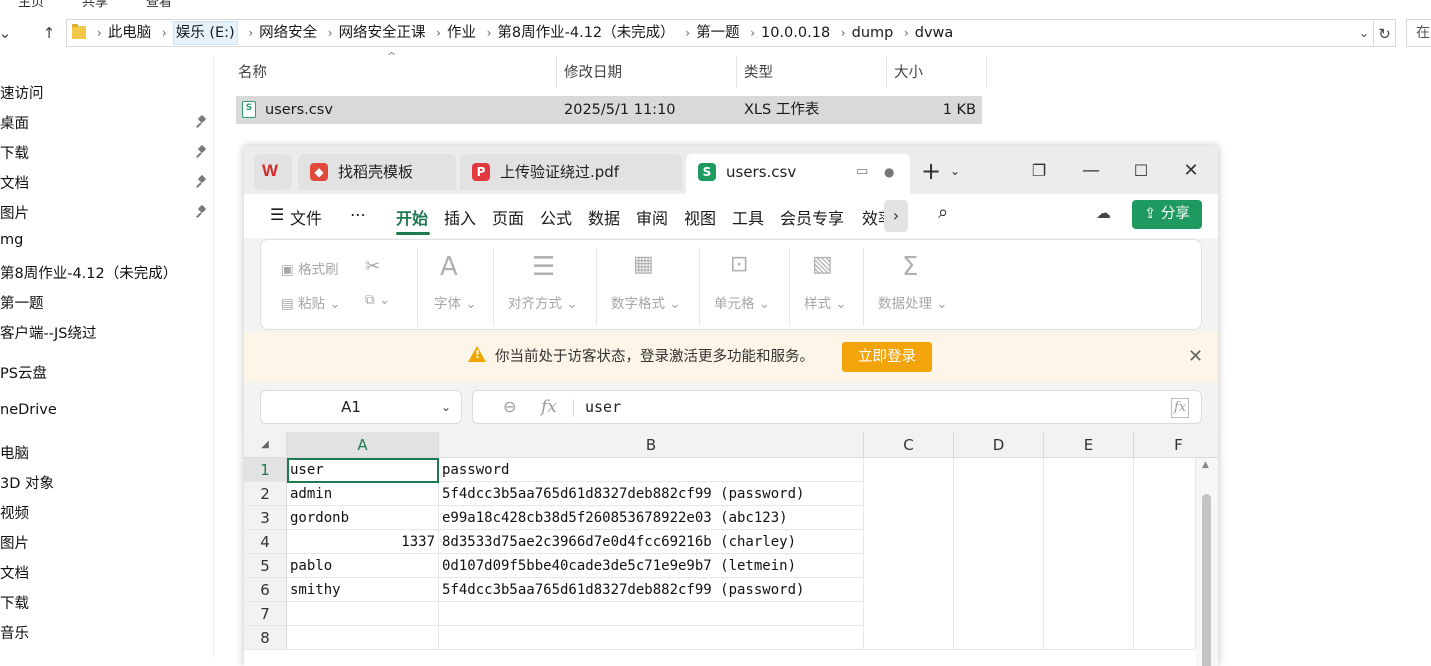  I want to click on empty-column-c, so click(909, 554).